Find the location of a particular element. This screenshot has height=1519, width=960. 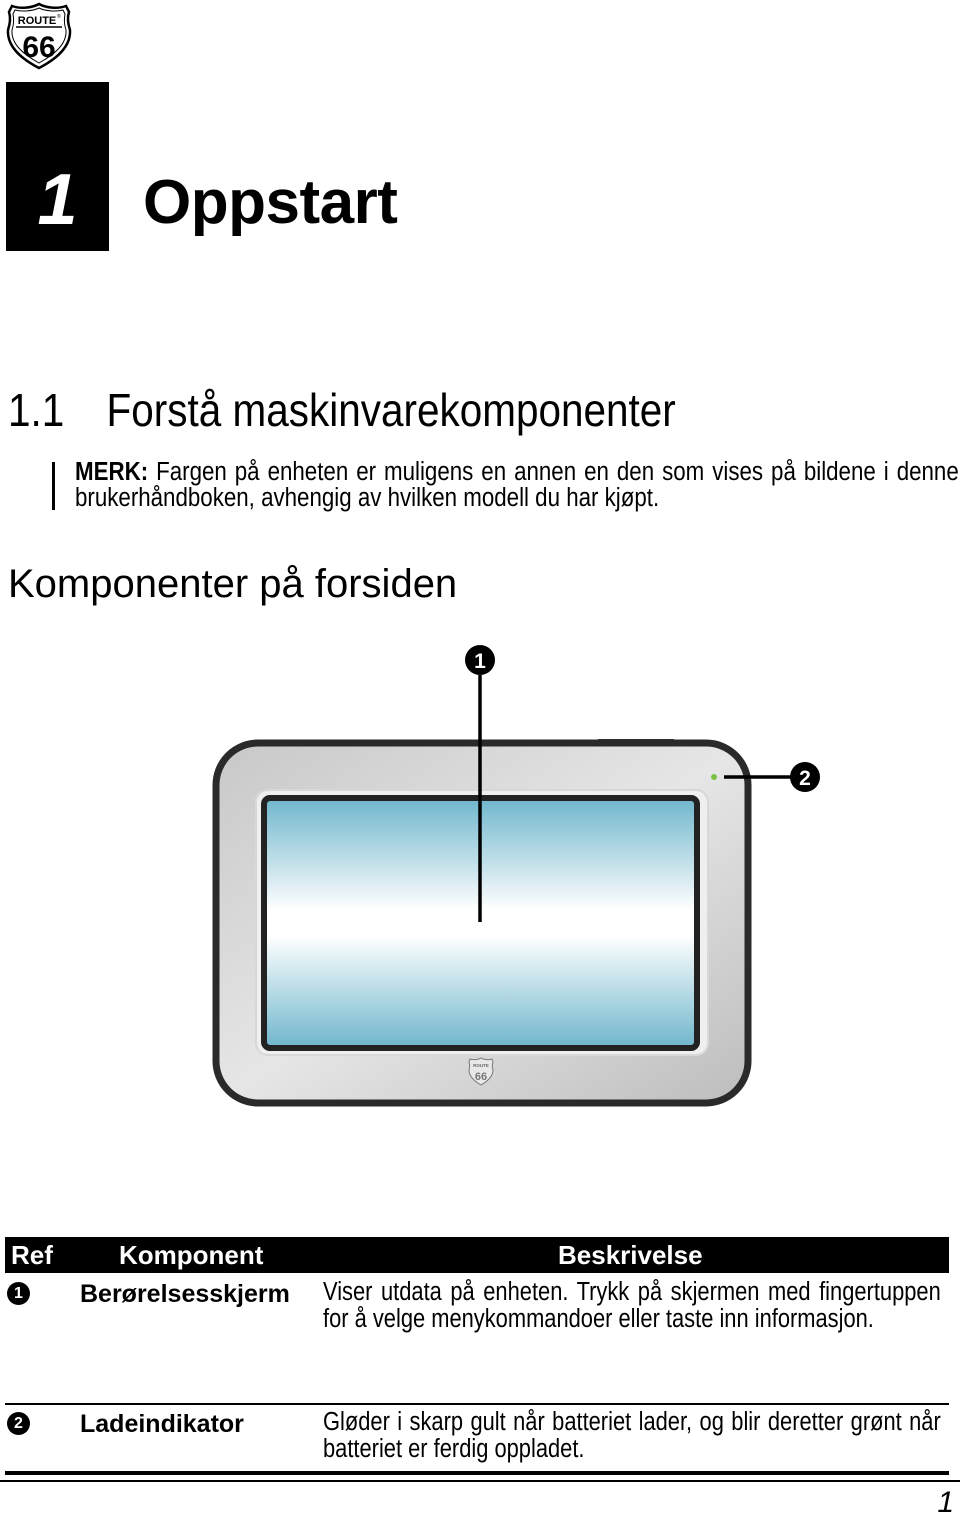

row-ref: 1 is located at coordinates (18, 1294).